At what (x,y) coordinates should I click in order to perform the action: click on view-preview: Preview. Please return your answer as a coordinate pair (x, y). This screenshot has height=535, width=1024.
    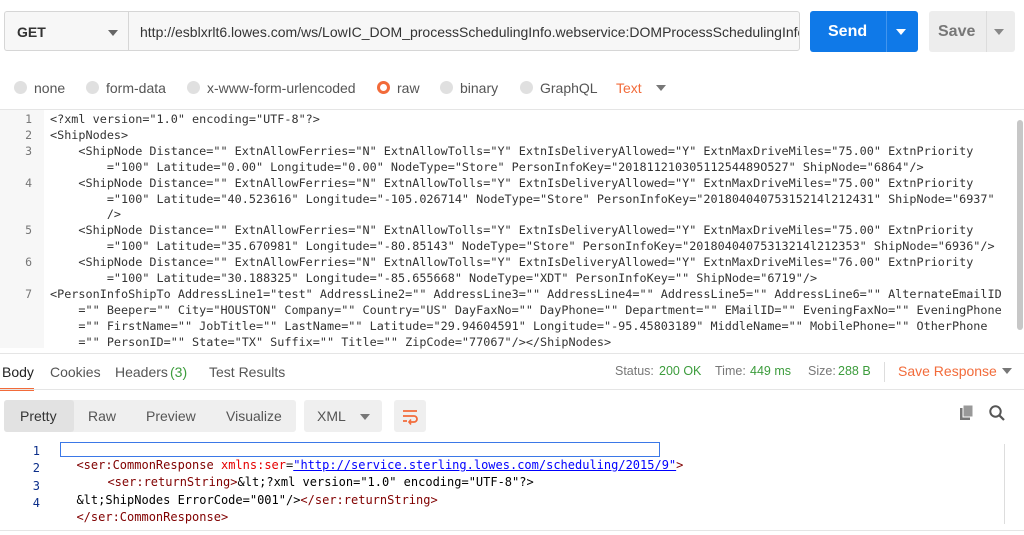
    Looking at the image, I should click on (171, 416).